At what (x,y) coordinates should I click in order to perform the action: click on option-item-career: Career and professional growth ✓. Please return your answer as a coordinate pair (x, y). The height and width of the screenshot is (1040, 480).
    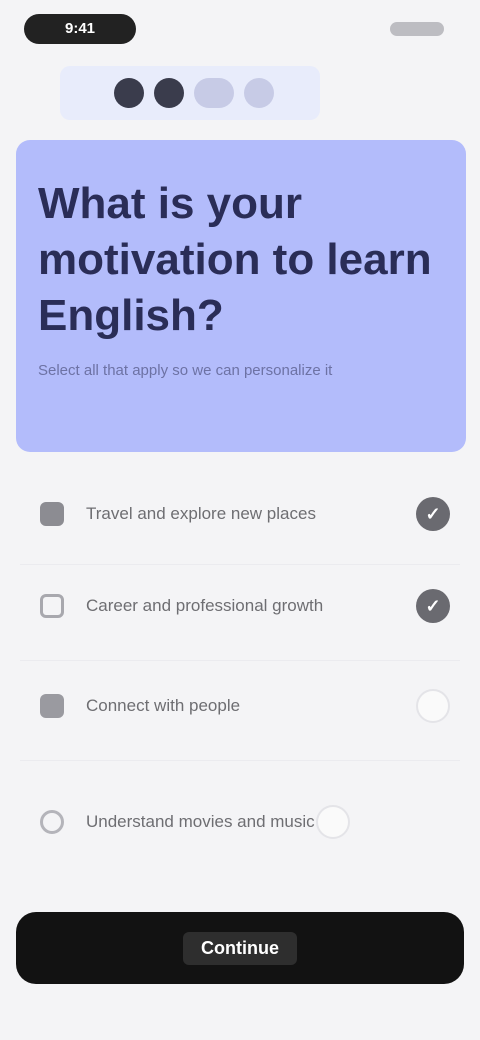
    Looking at the image, I should click on (240, 606).